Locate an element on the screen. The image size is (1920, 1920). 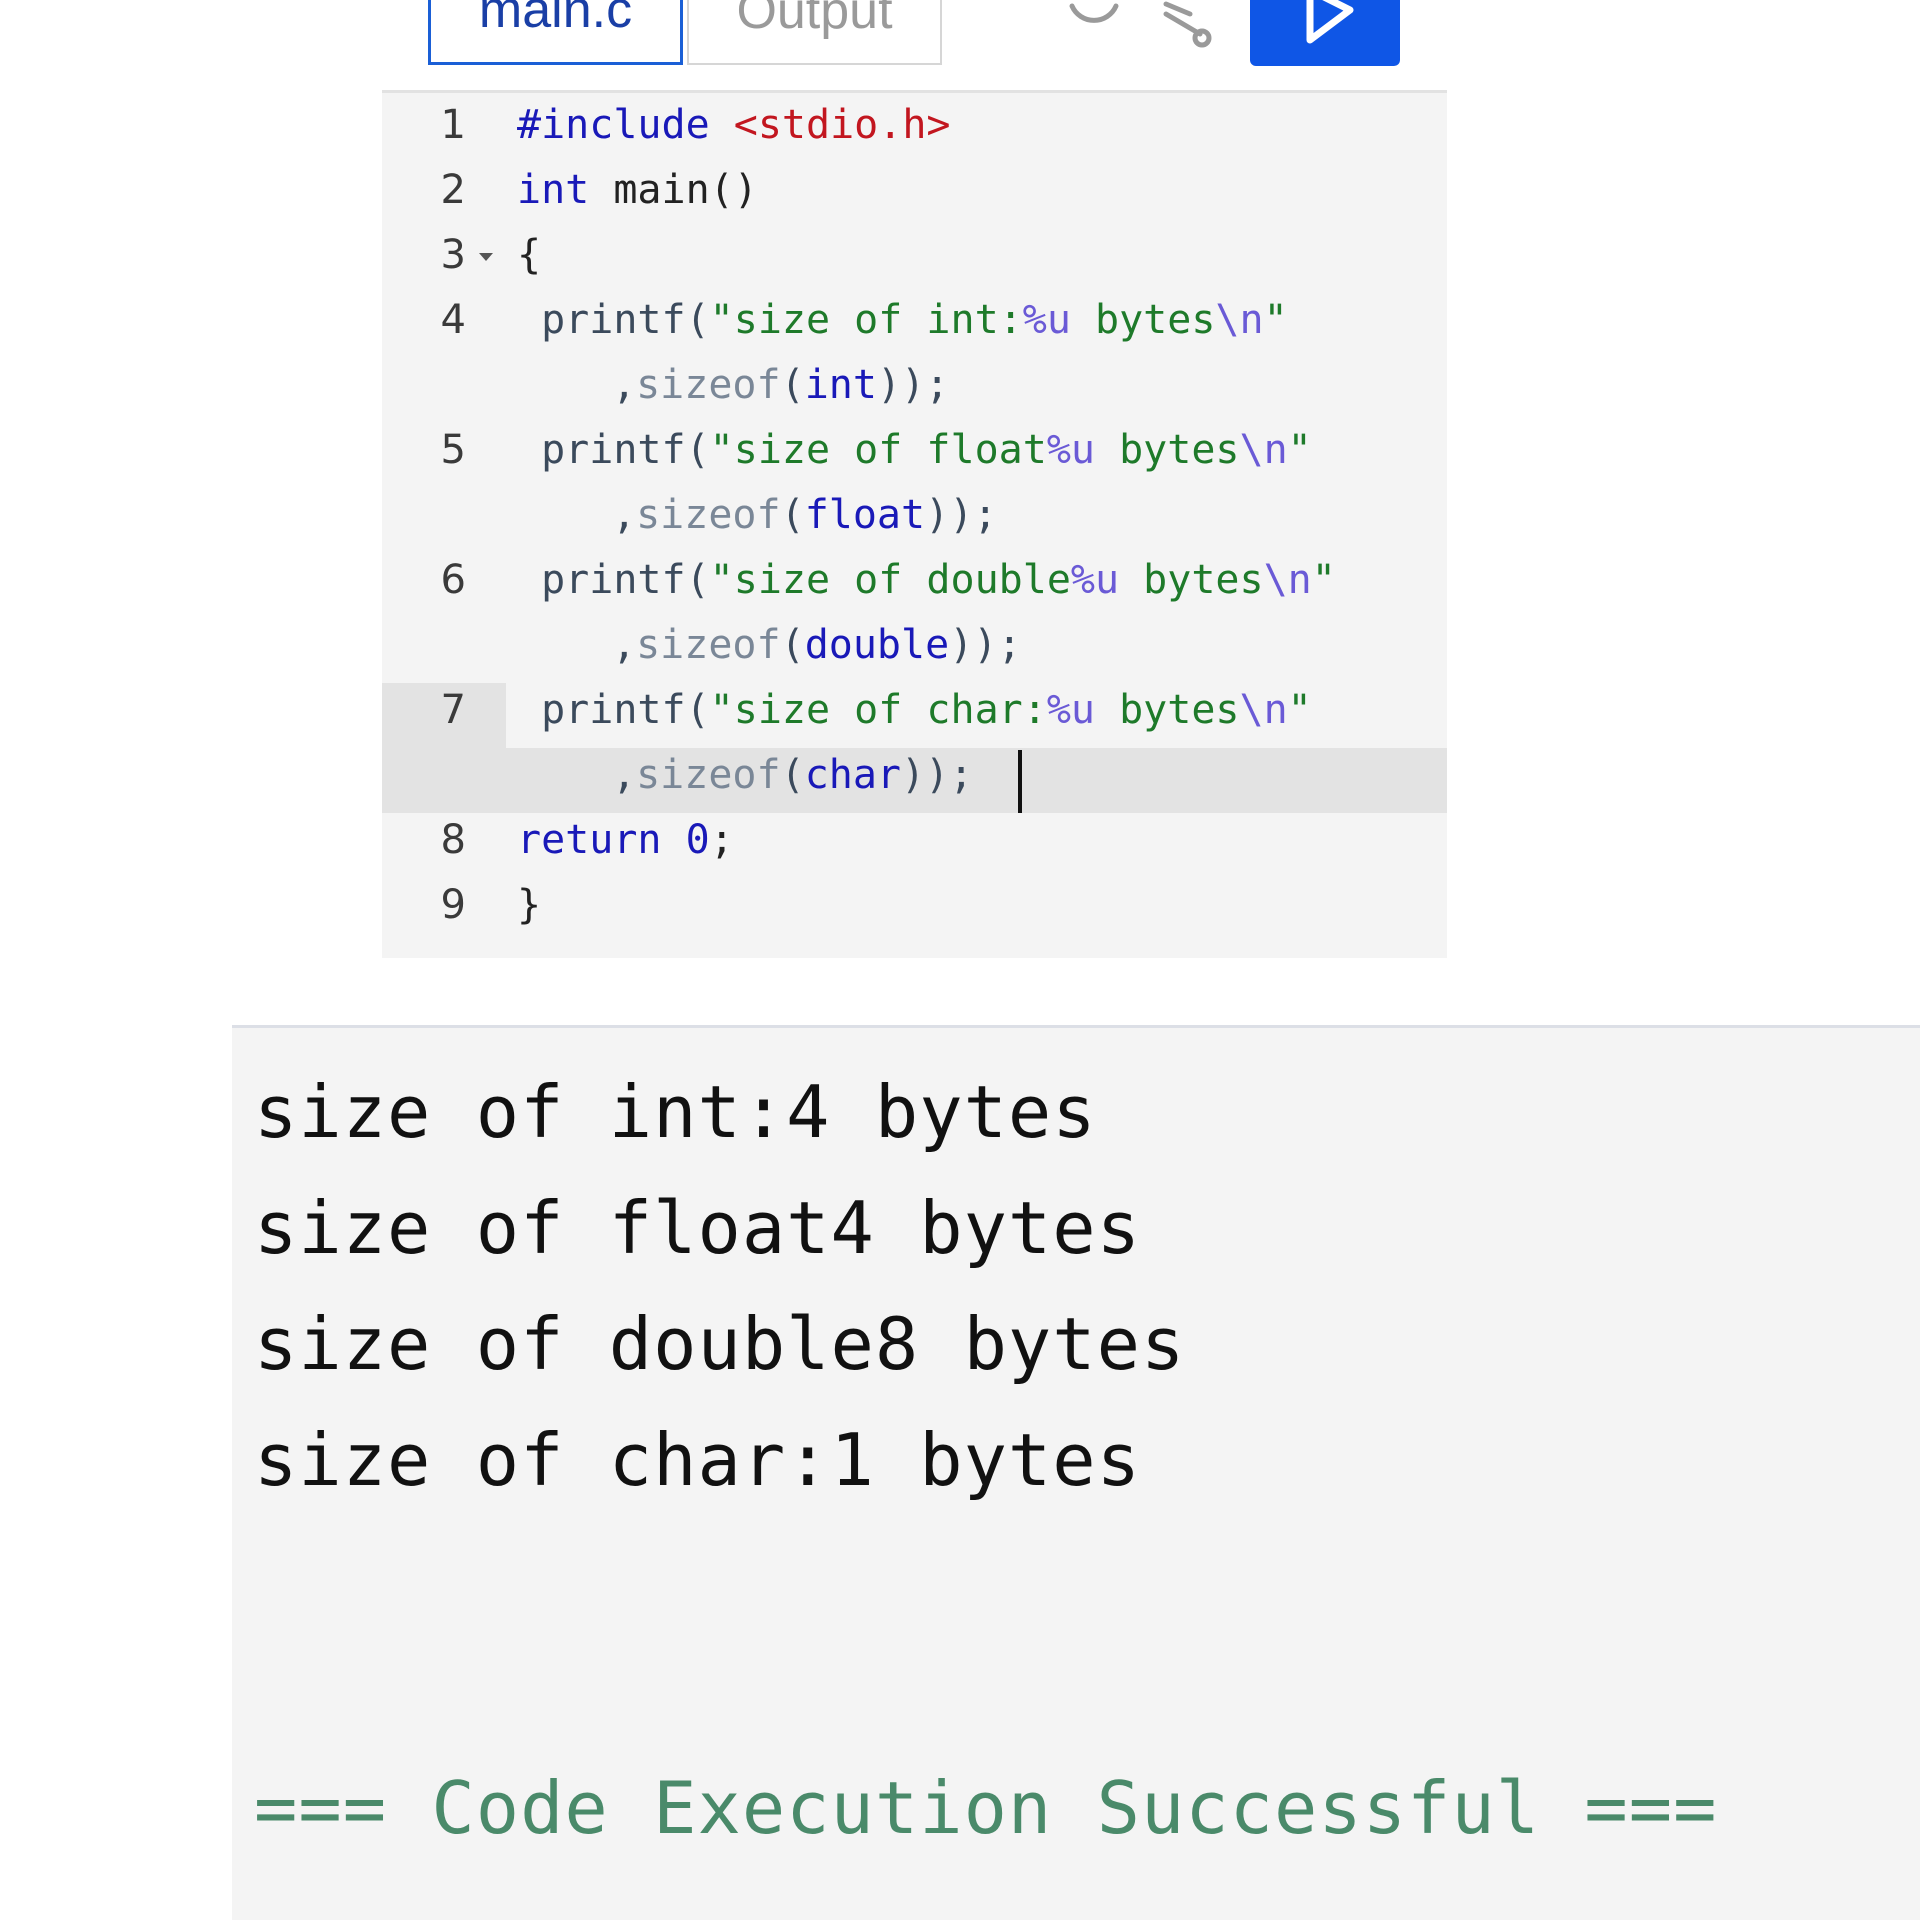
string-literal: "size of float is located at coordinates (878, 450).